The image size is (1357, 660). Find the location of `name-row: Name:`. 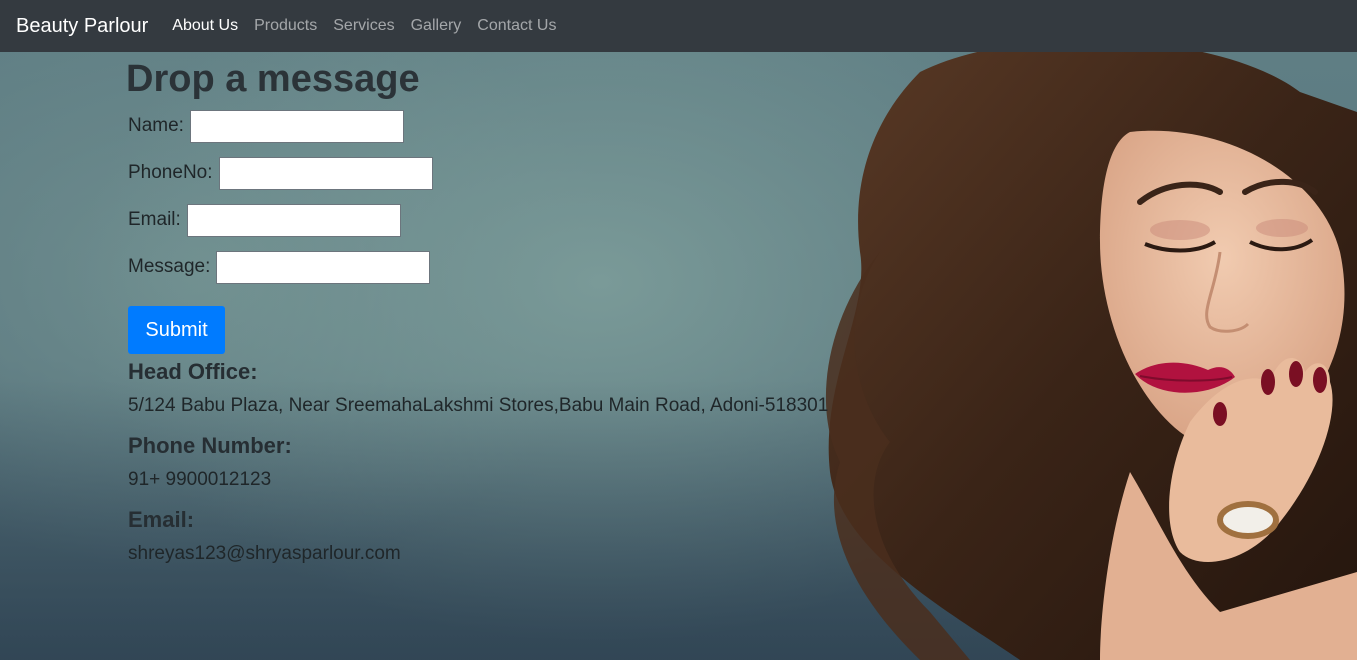

name-row: Name: is located at coordinates (508, 126).